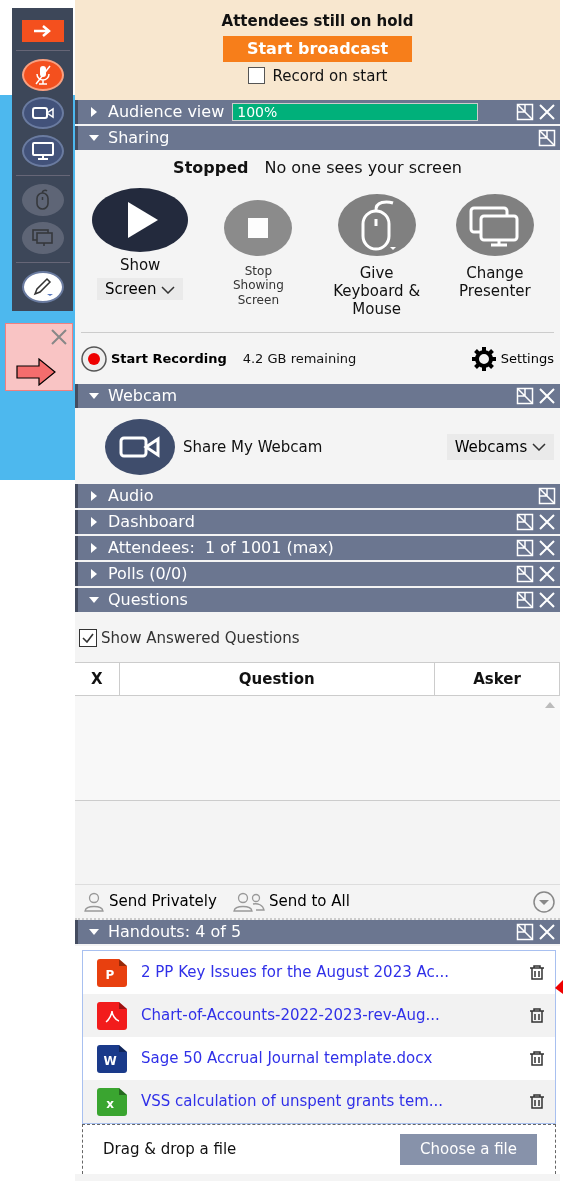  I want to click on status-message: No one sees your screen, so click(363, 168).